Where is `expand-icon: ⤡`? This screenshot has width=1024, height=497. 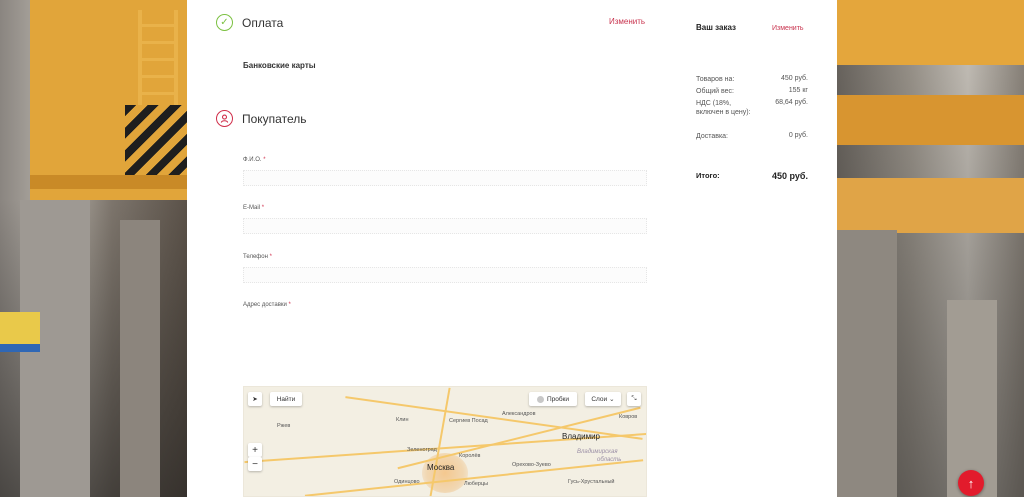 expand-icon: ⤡ is located at coordinates (634, 398).